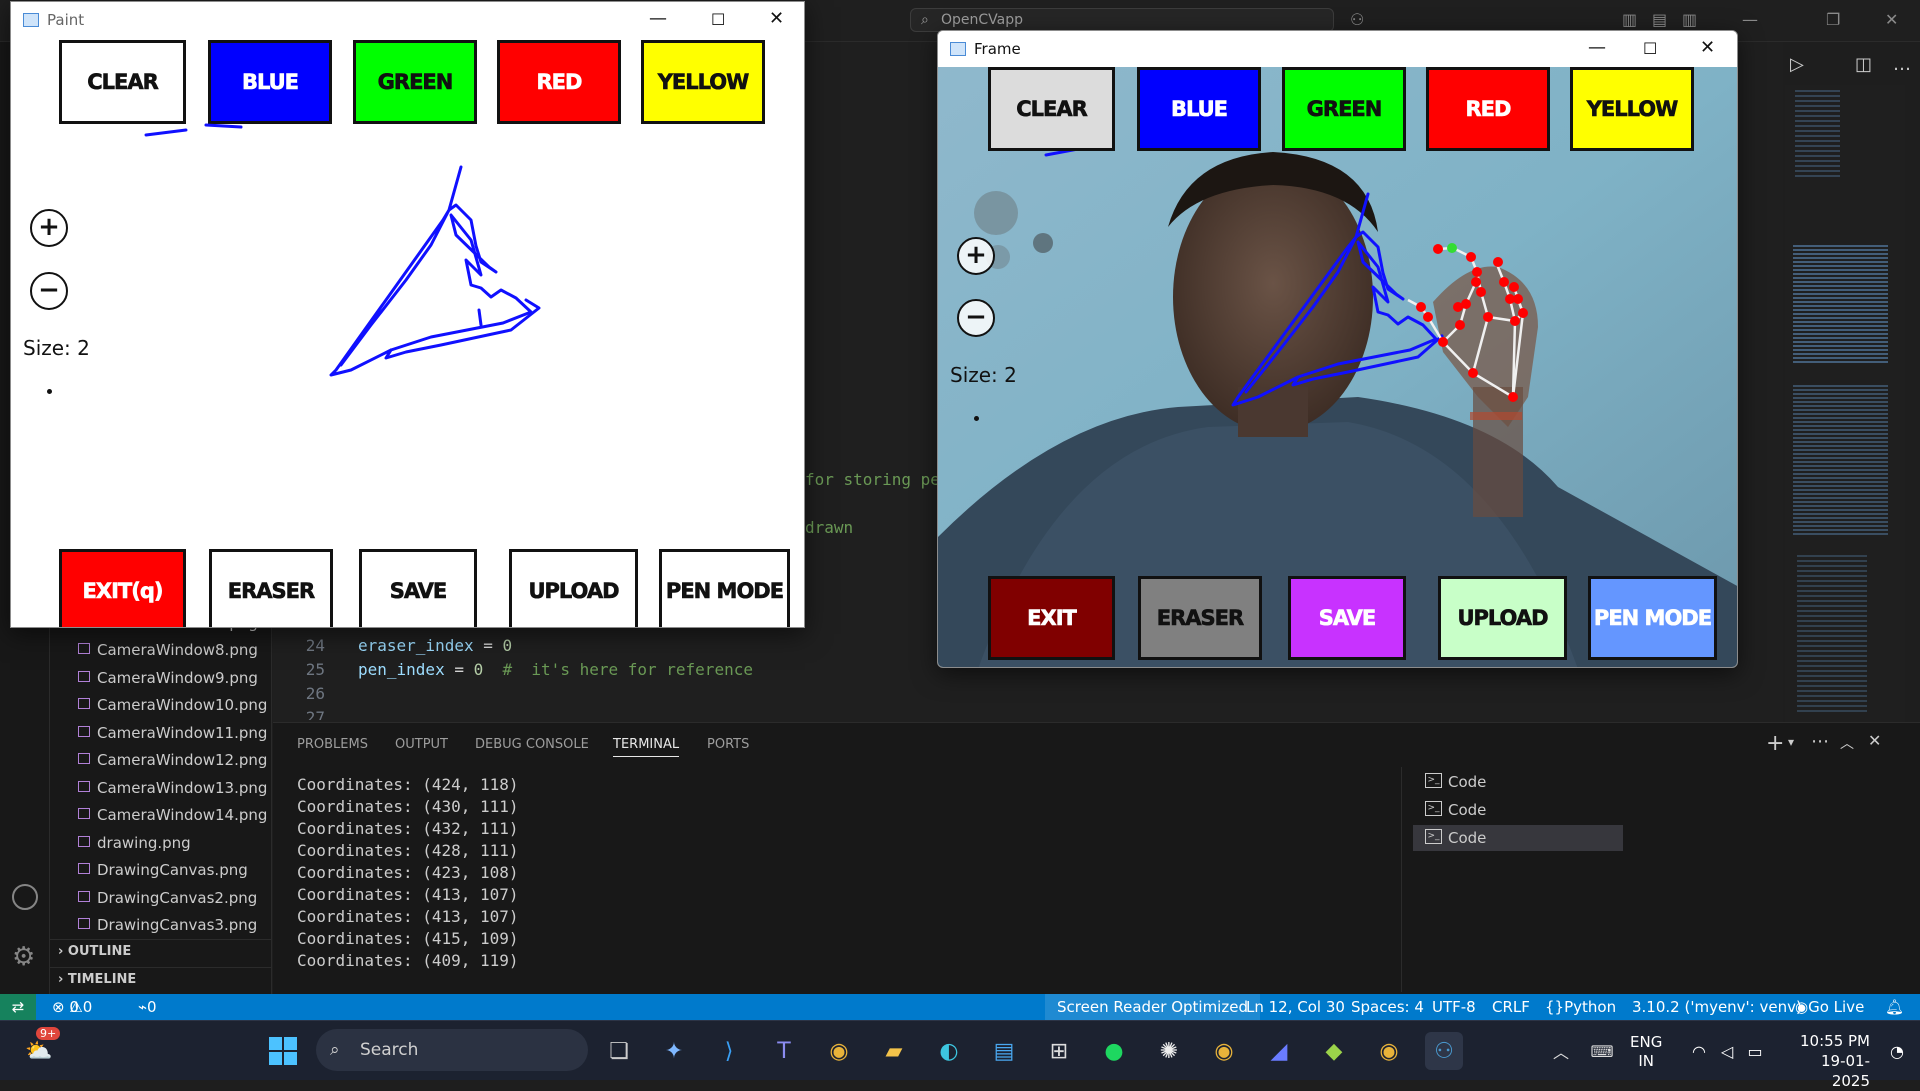 Image resolution: width=1920 pixels, height=1091 pixels. What do you see at coordinates (1114, 1051) in the screenshot?
I see `spotify-icon: ●` at bounding box center [1114, 1051].